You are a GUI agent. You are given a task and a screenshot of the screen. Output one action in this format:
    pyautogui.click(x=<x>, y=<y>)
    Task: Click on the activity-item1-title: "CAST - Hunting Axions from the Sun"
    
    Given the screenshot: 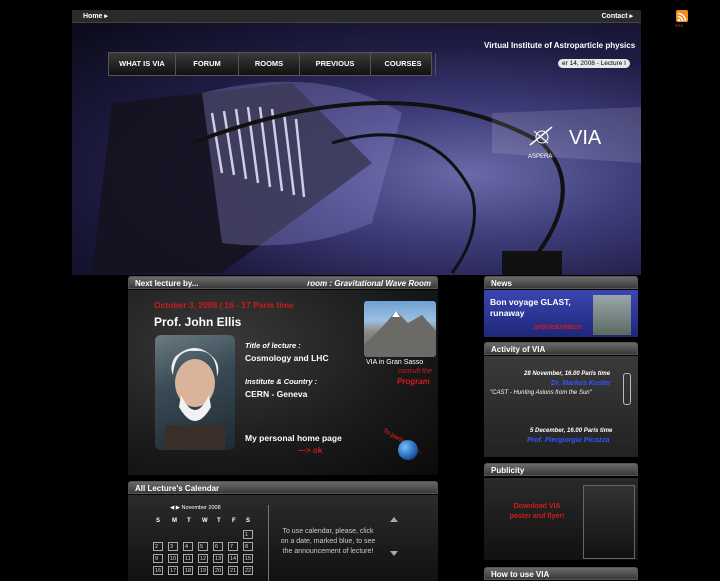 What is the action you would take?
    pyautogui.click(x=541, y=393)
    